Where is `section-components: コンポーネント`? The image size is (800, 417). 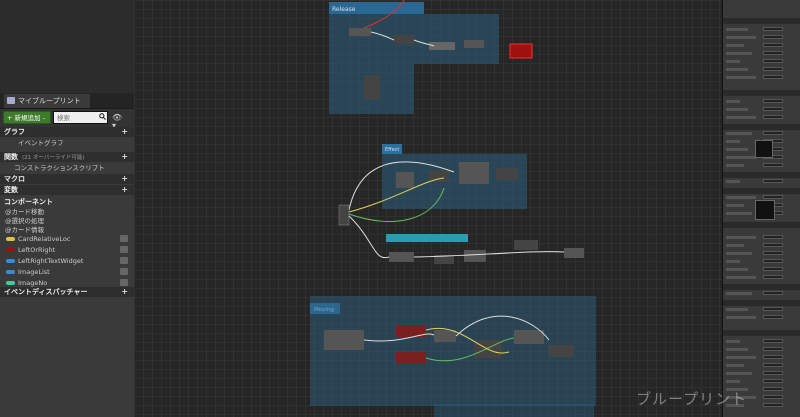
section-components: コンポーネント is located at coordinates (67, 202).